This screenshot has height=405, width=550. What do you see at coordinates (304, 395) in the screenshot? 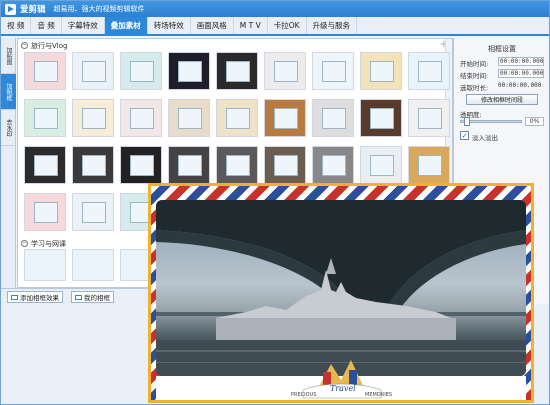
I see `stamp-text-left: PRECIOUS` at bounding box center [304, 395].